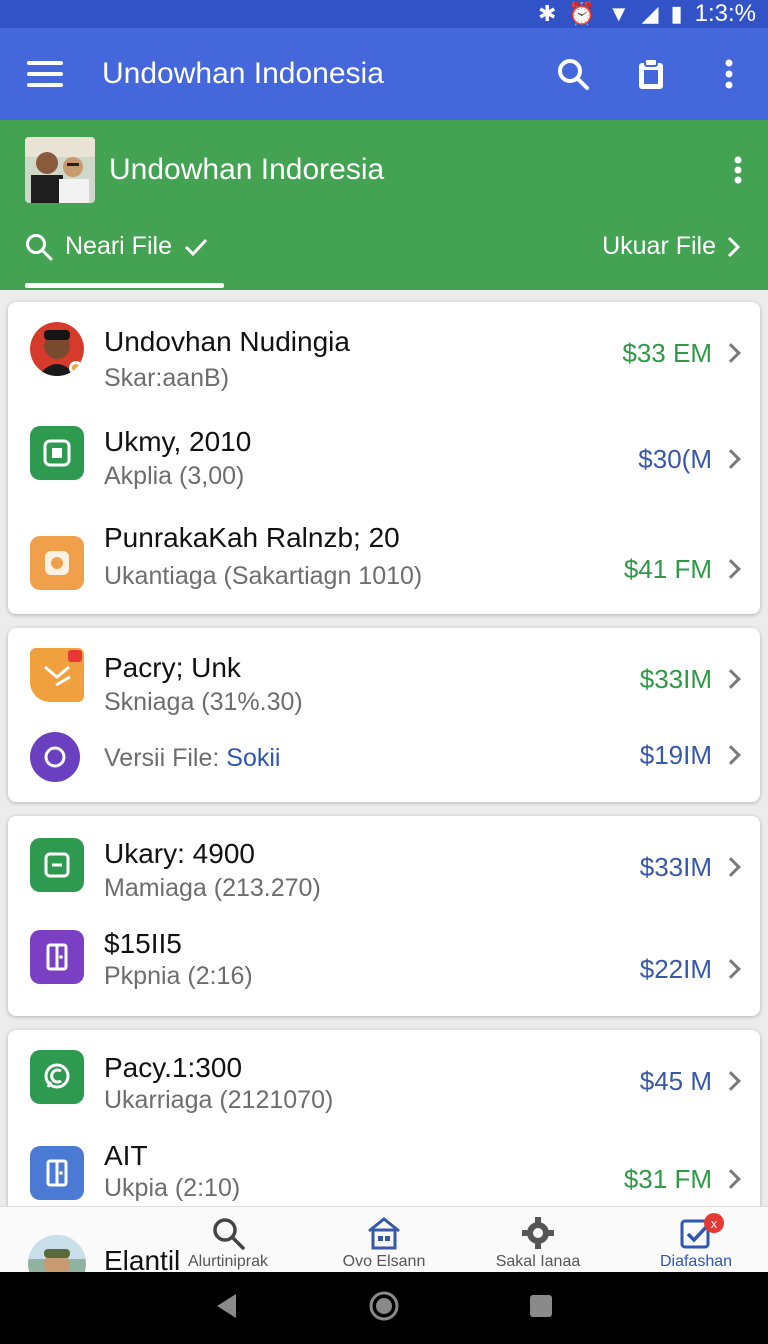  Describe the element at coordinates (196, 247) in the screenshot. I see `check-icon` at that location.